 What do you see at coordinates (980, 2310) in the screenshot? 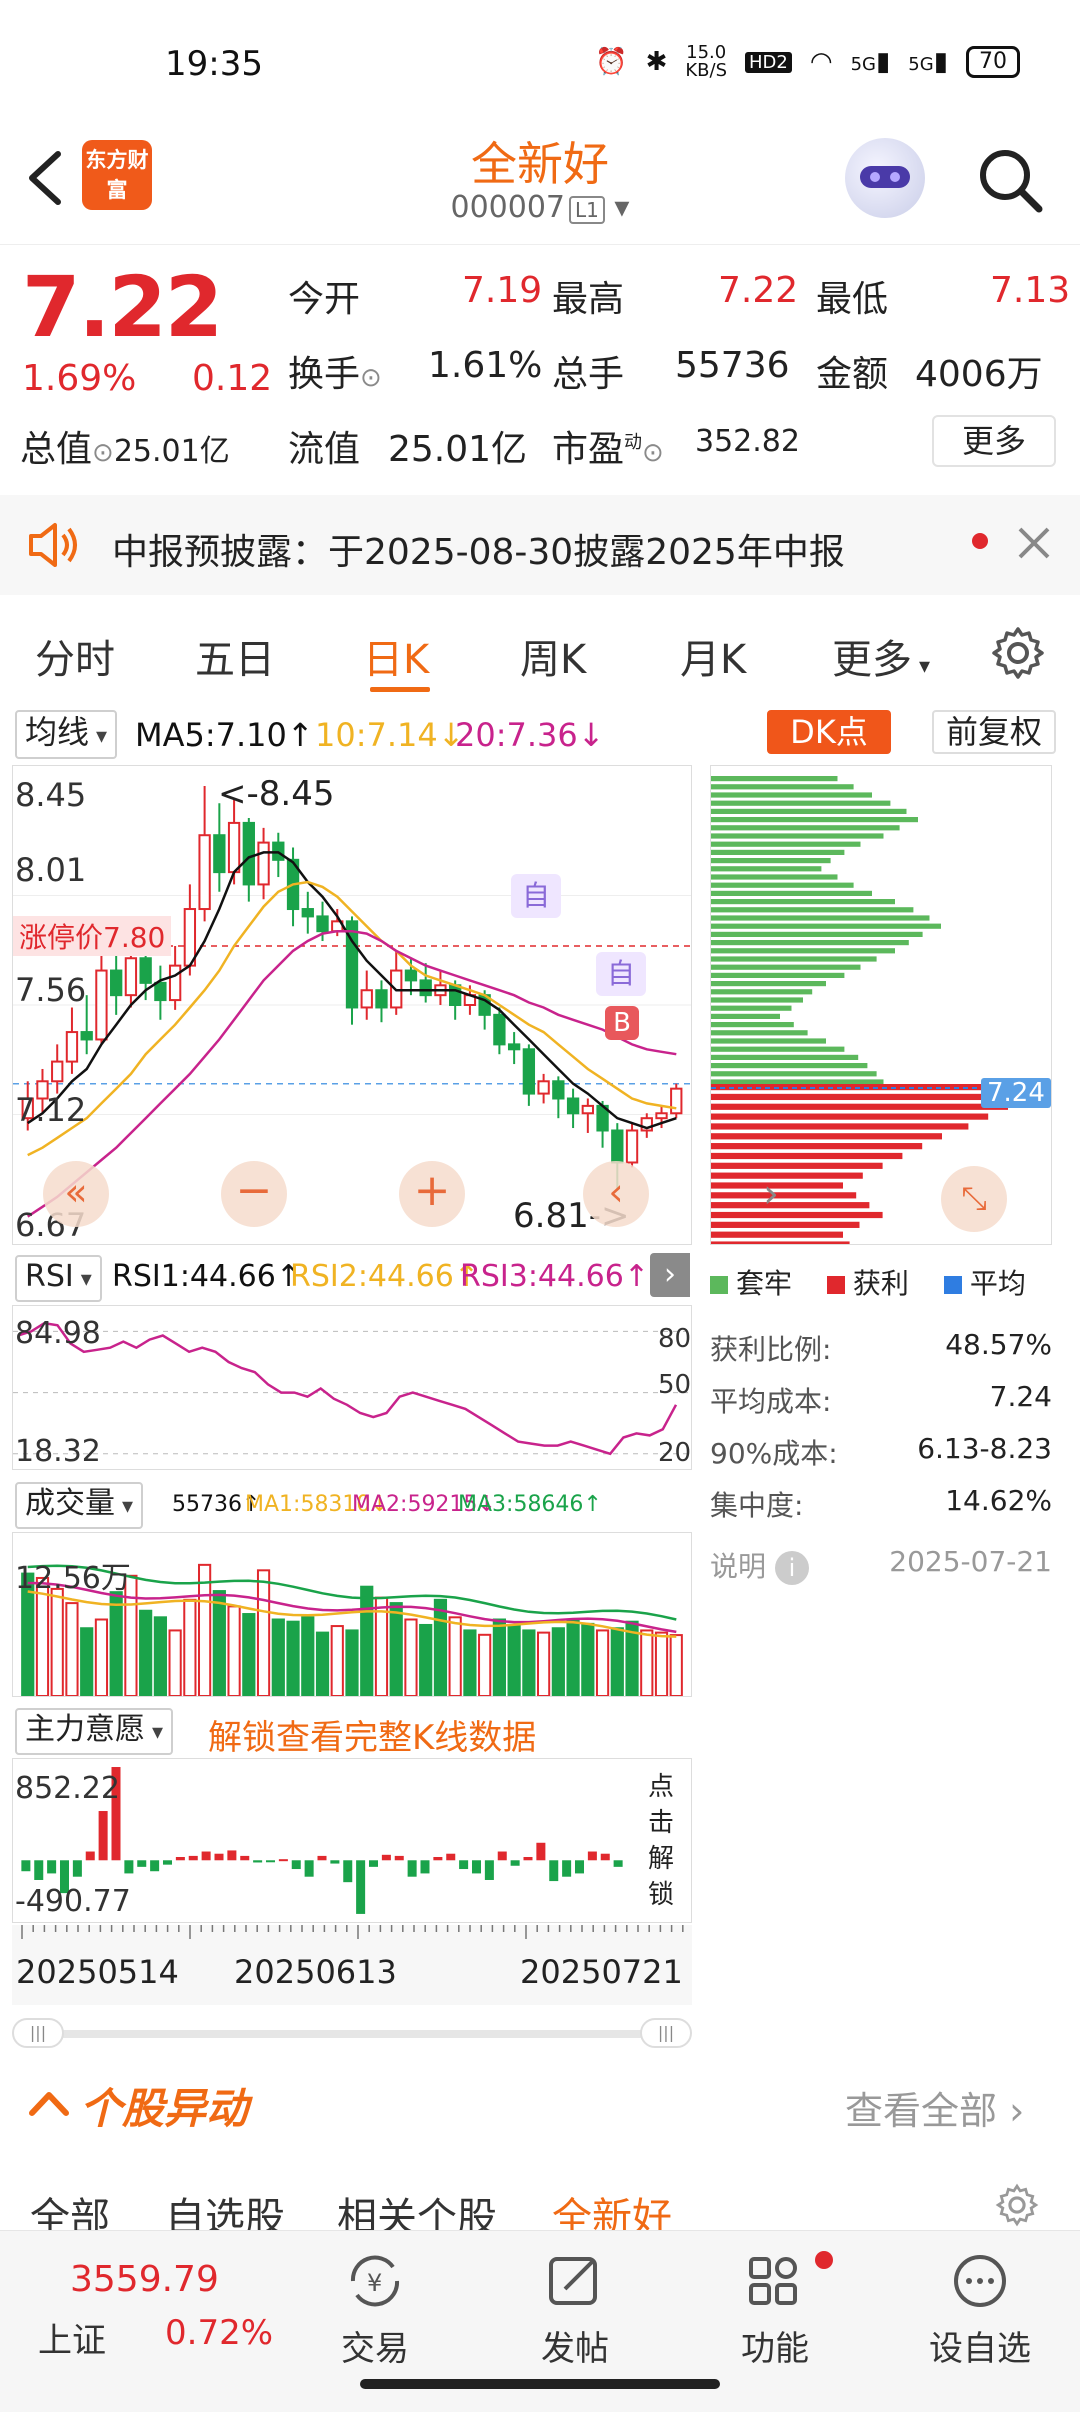
I see `nav-add-watchlist: 设自选` at bounding box center [980, 2310].